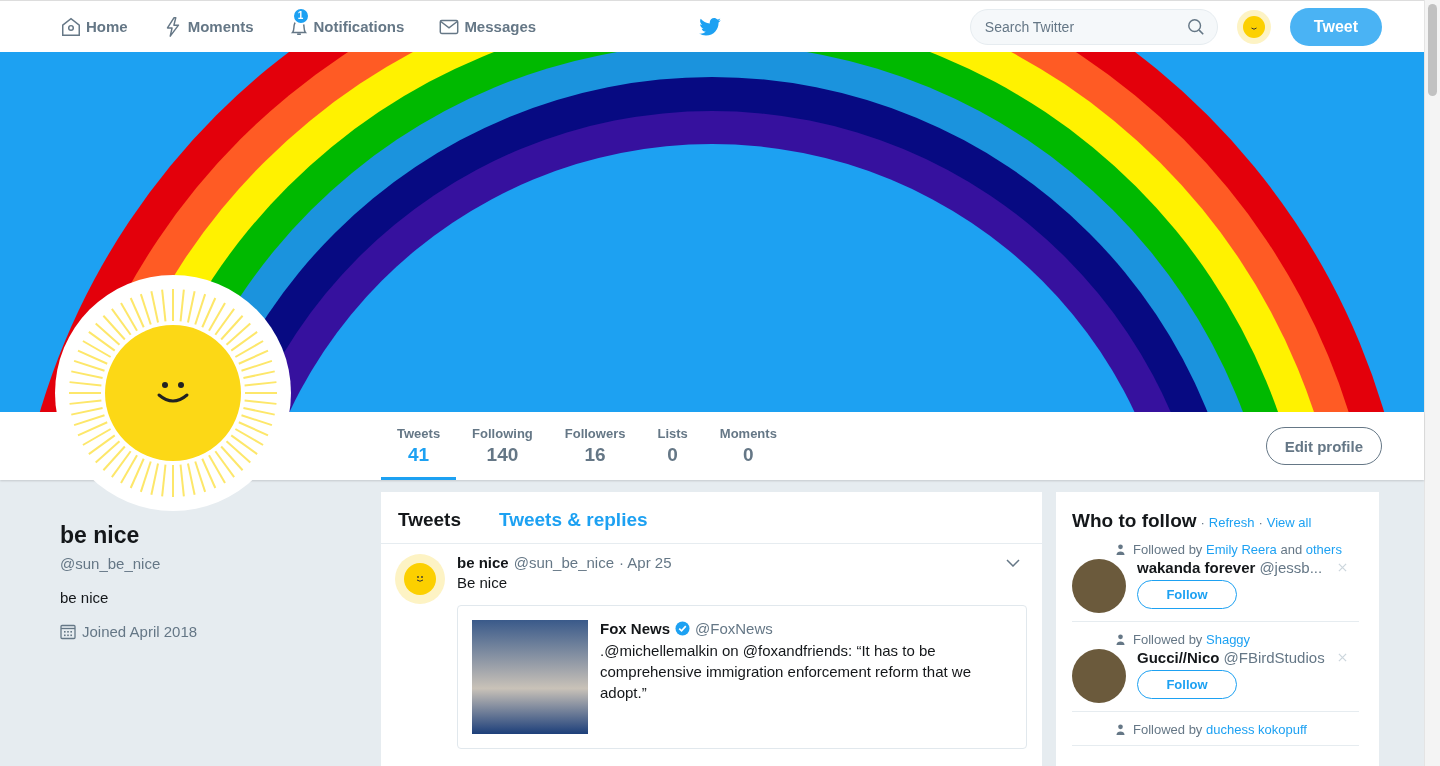 The width and height of the screenshot is (1440, 766). What do you see at coordinates (1241, 549) in the screenshot?
I see `follower-link: Emily Reera` at bounding box center [1241, 549].